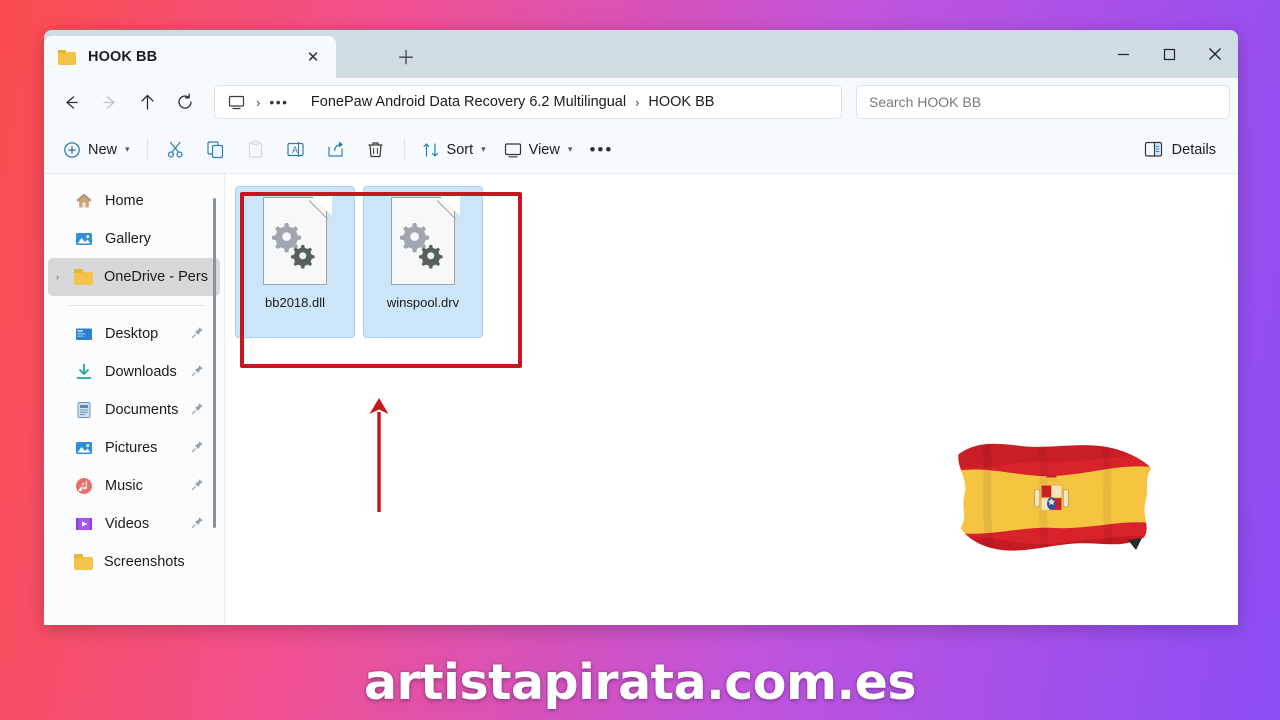  What do you see at coordinates (109, 102) in the screenshot?
I see `forward-arrow-icon` at bounding box center [109, 102].